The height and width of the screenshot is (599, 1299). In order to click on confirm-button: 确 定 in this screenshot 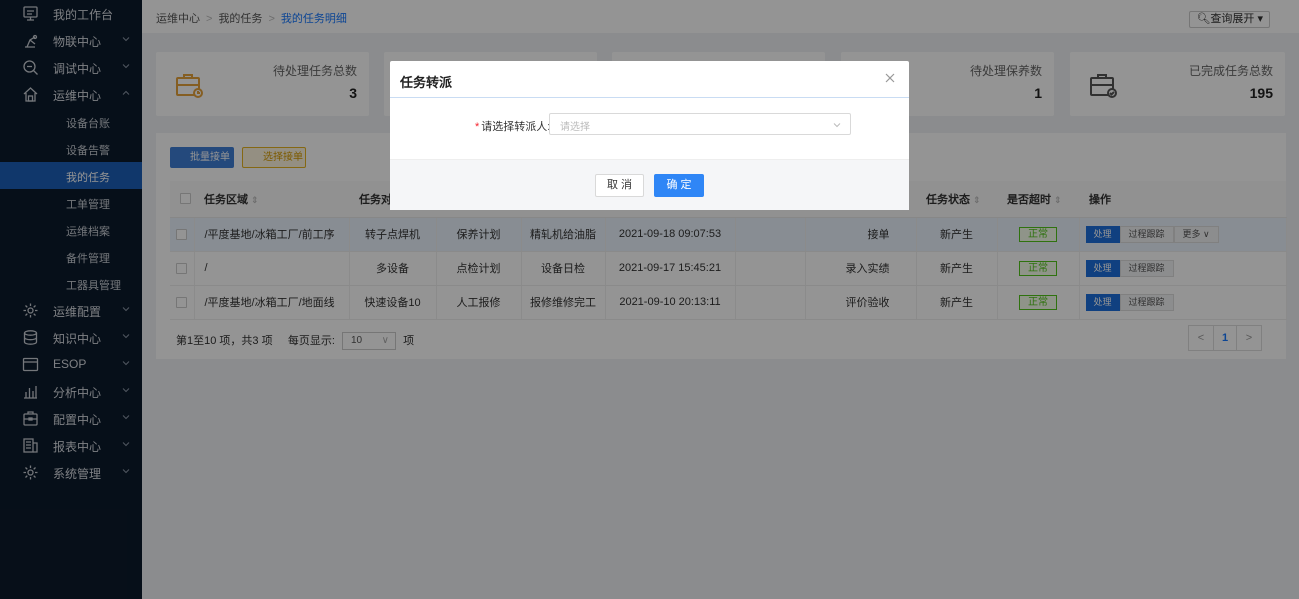, I will do `click(679, 185)`.